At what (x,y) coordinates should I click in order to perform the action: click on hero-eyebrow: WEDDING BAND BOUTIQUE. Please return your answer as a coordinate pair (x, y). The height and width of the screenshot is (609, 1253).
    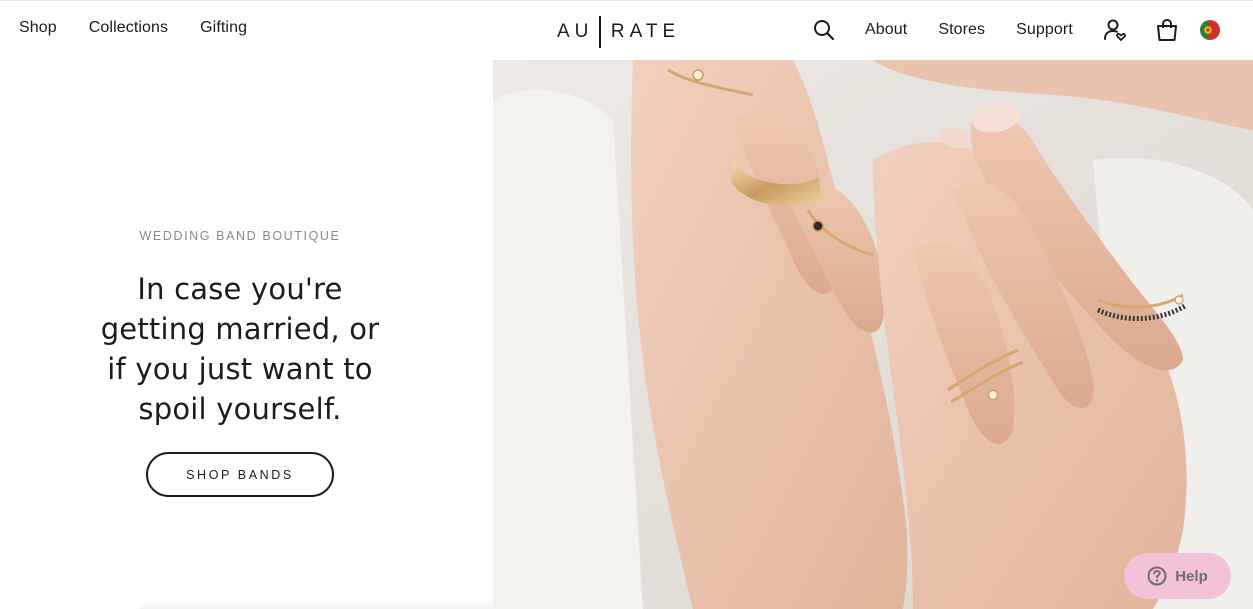
    Looking at the image, I should click on (240, 236).